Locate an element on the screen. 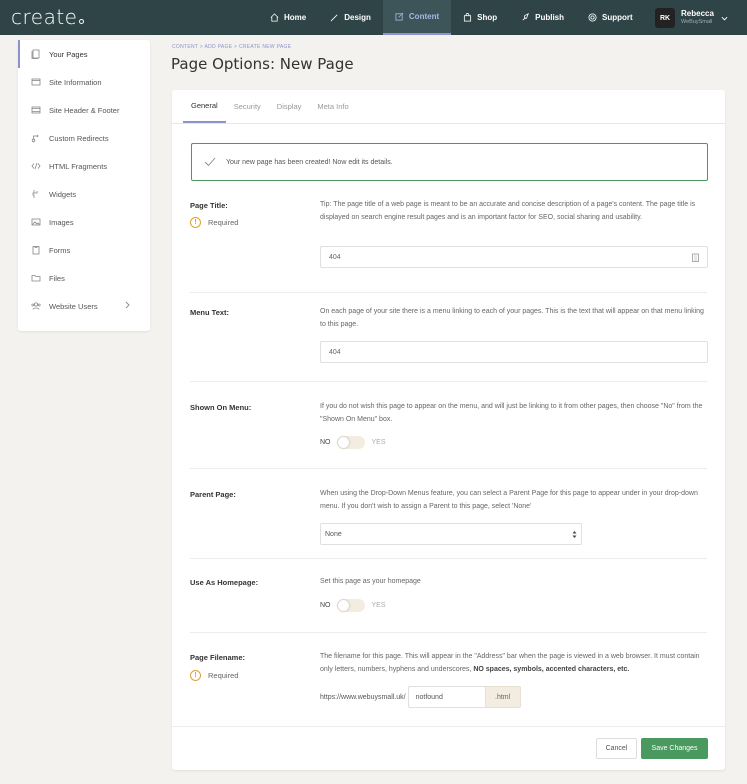  form-icon is located at coordinates (36, 250).